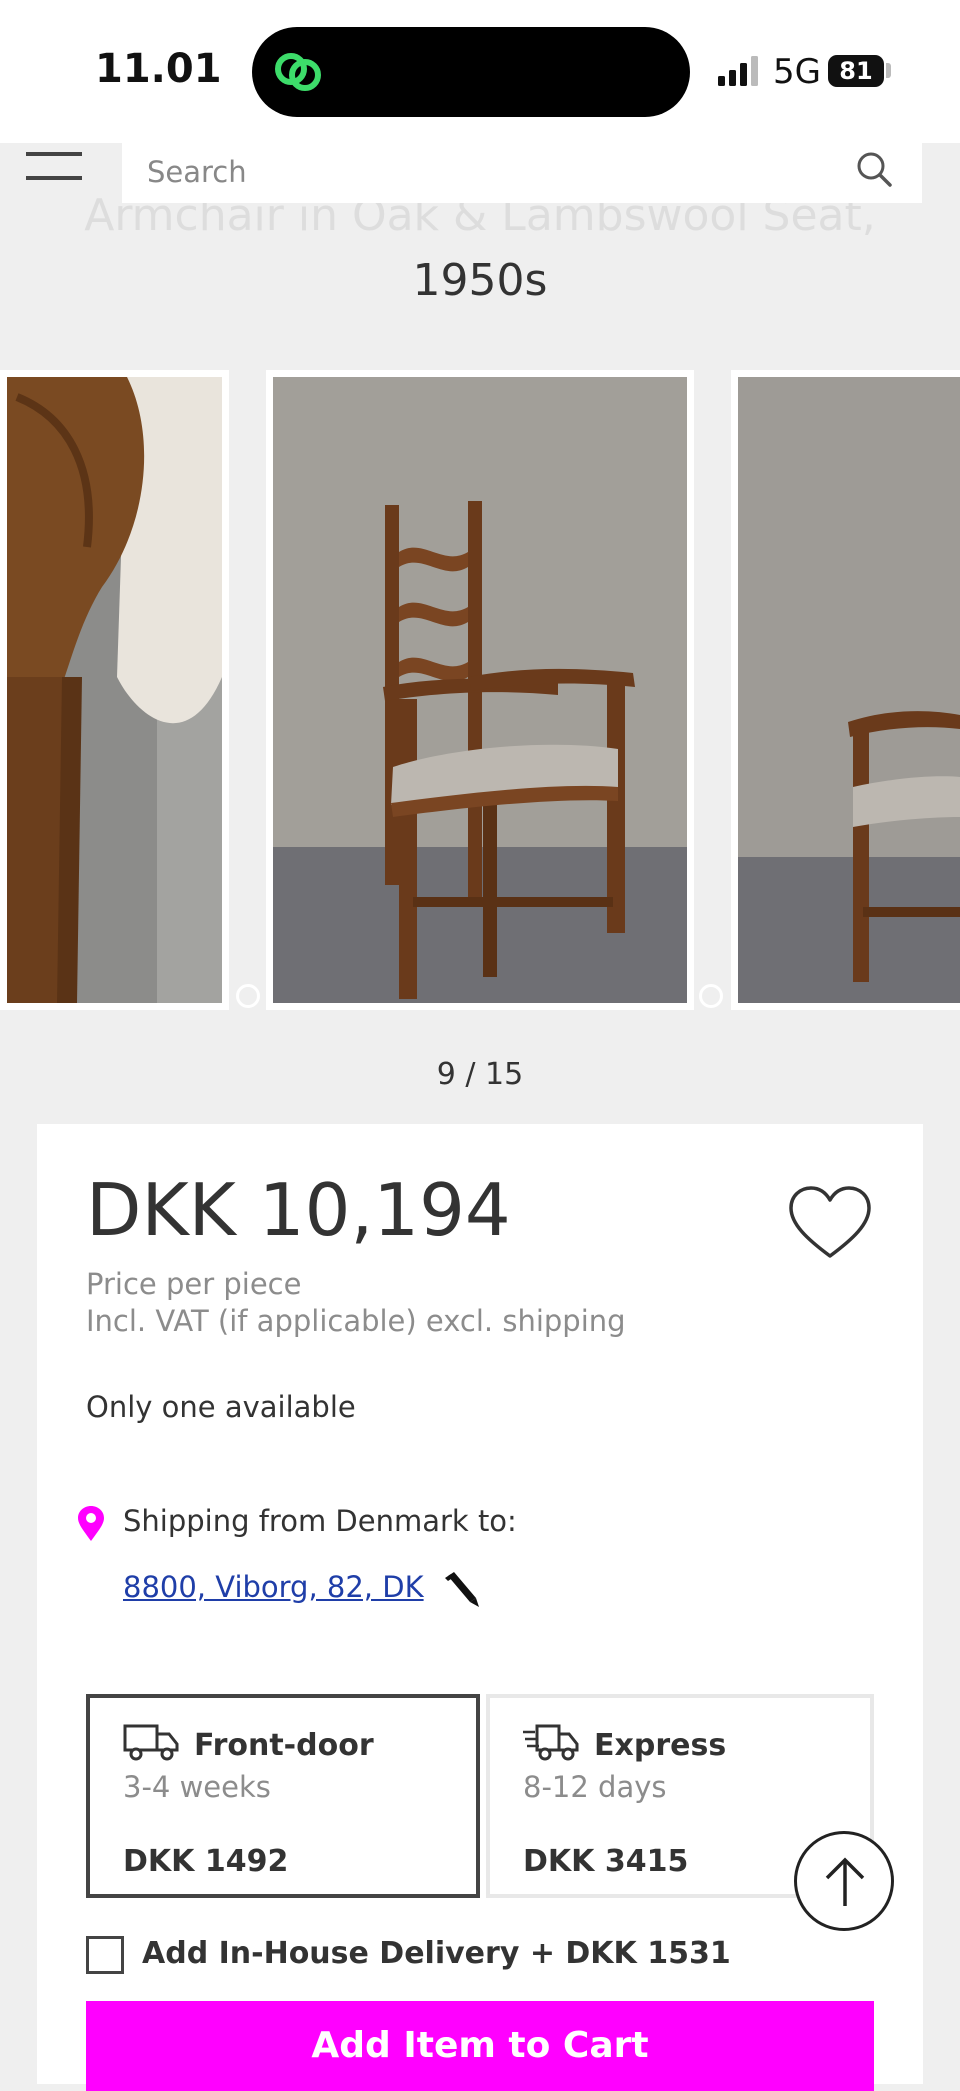 The width and height of the screenshot is (960, 2091). What do you see at coordinates (830, 1223) in the screenshot?
I see `heart-icon` at bounding box center [830, 1223].